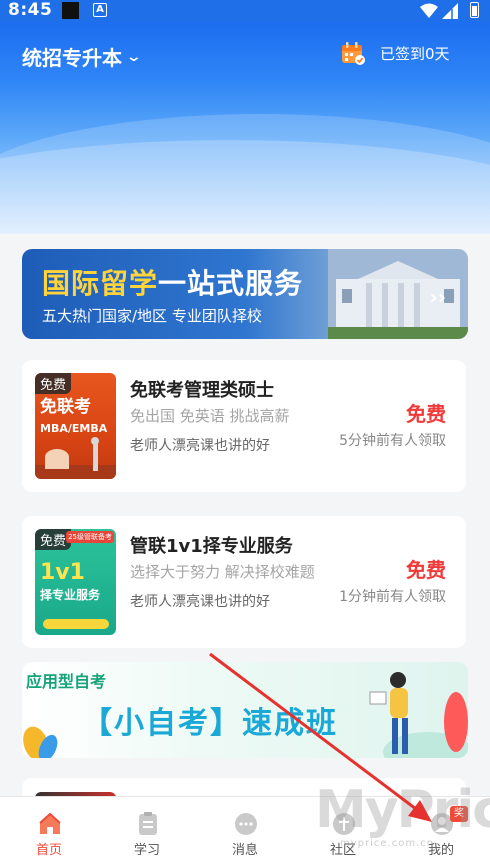  I want to click on tab-home: 首页, so click(49, 828).